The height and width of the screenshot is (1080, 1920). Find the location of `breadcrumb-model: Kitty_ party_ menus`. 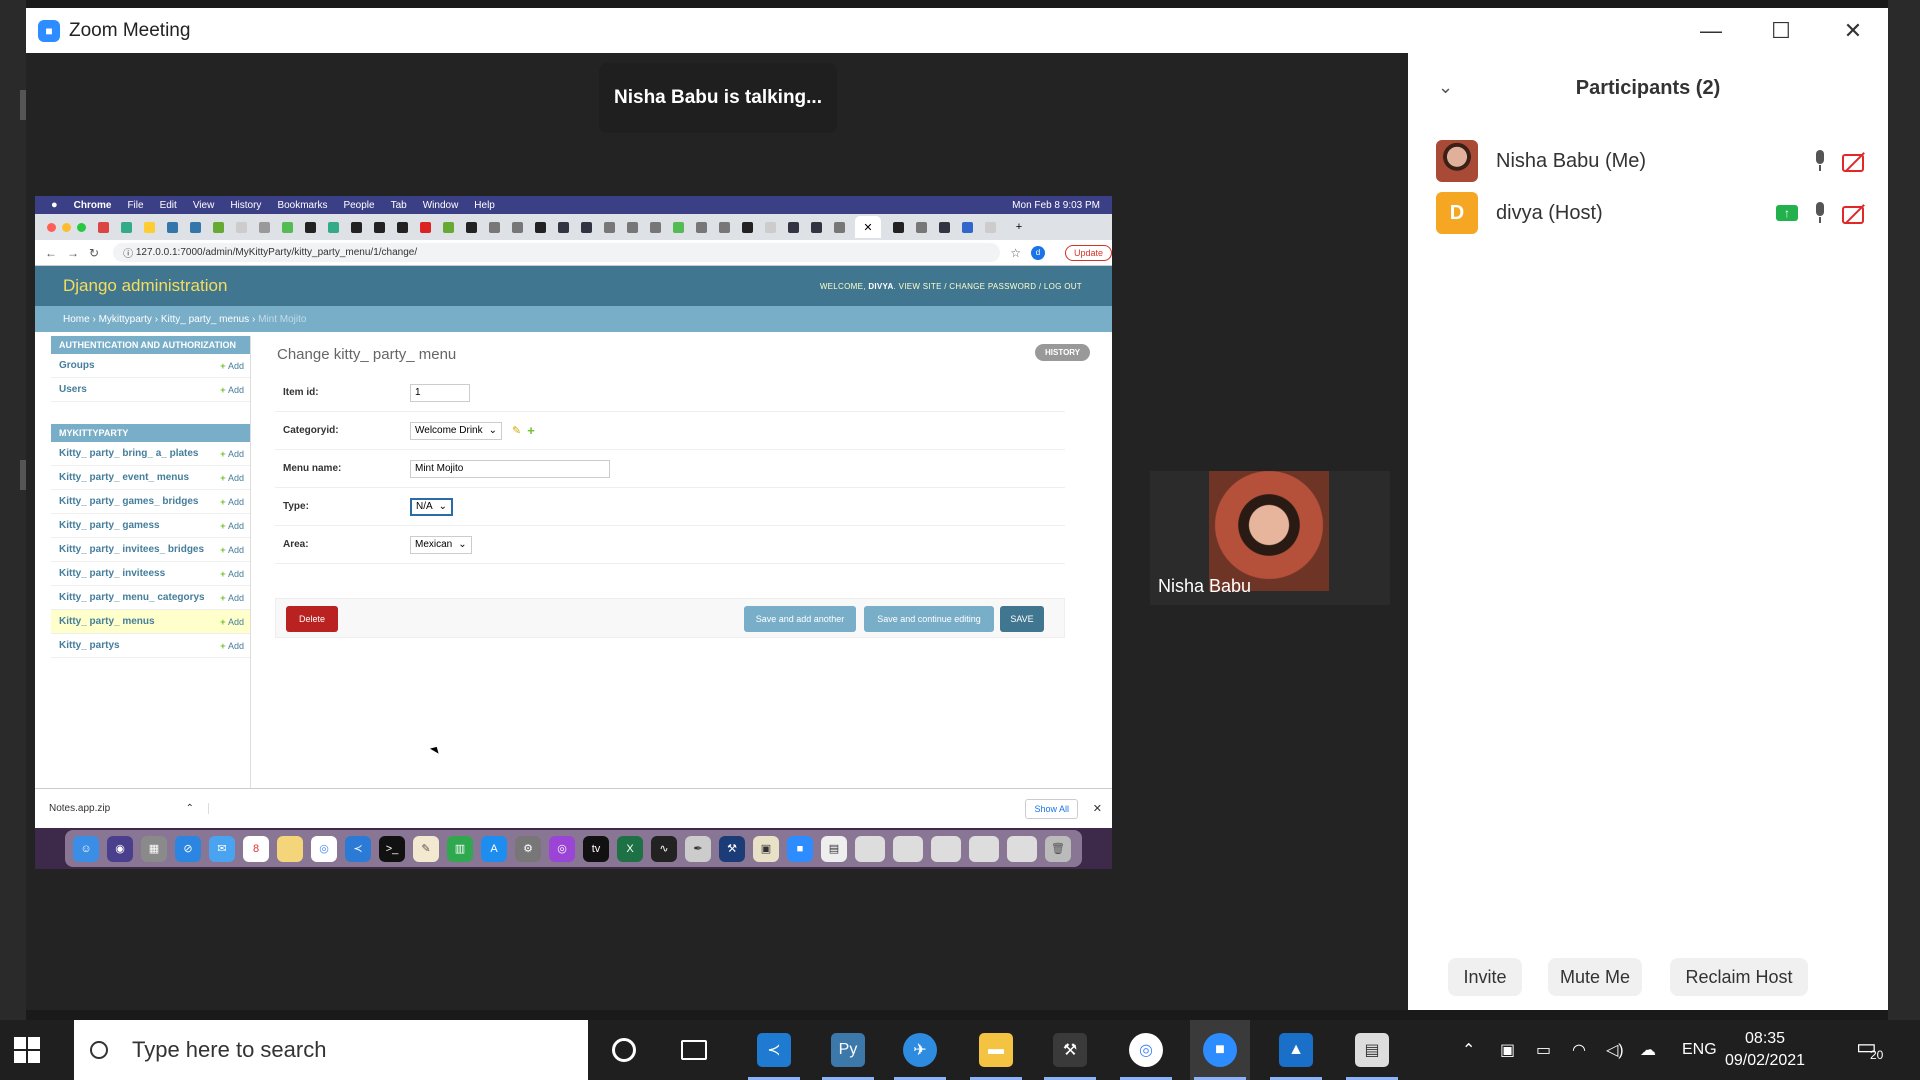

breadcrumb-model: Kitty_ party_ menus is located at coordinates (205, 319).